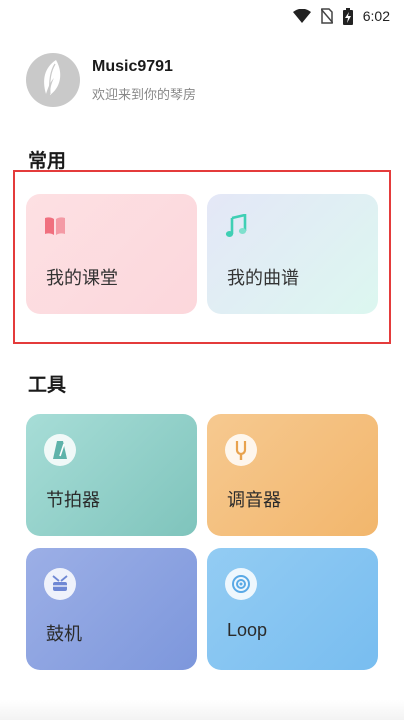  Describe the element at coordinates (202, 16) in the screenshot. I see `status-bar: 6:02` at that location.